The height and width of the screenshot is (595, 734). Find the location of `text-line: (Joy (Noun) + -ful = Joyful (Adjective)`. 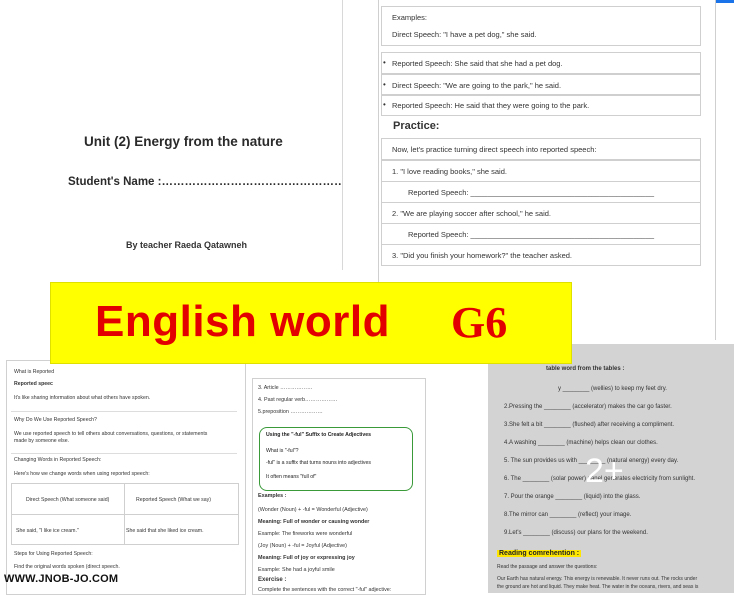

text-line: (Joy (Noun) + -ful = Joyful (Adjective) is located at coordinates (302, 546).